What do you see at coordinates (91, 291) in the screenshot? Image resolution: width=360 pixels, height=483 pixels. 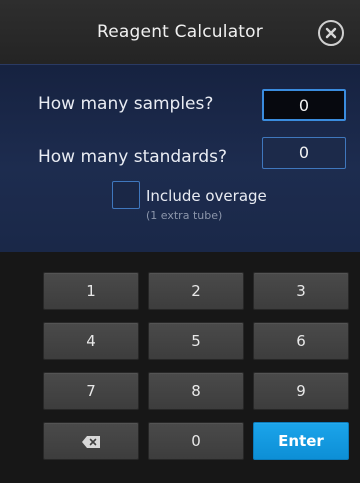 I see `key-1: 1` at bounding box center [91, 291].